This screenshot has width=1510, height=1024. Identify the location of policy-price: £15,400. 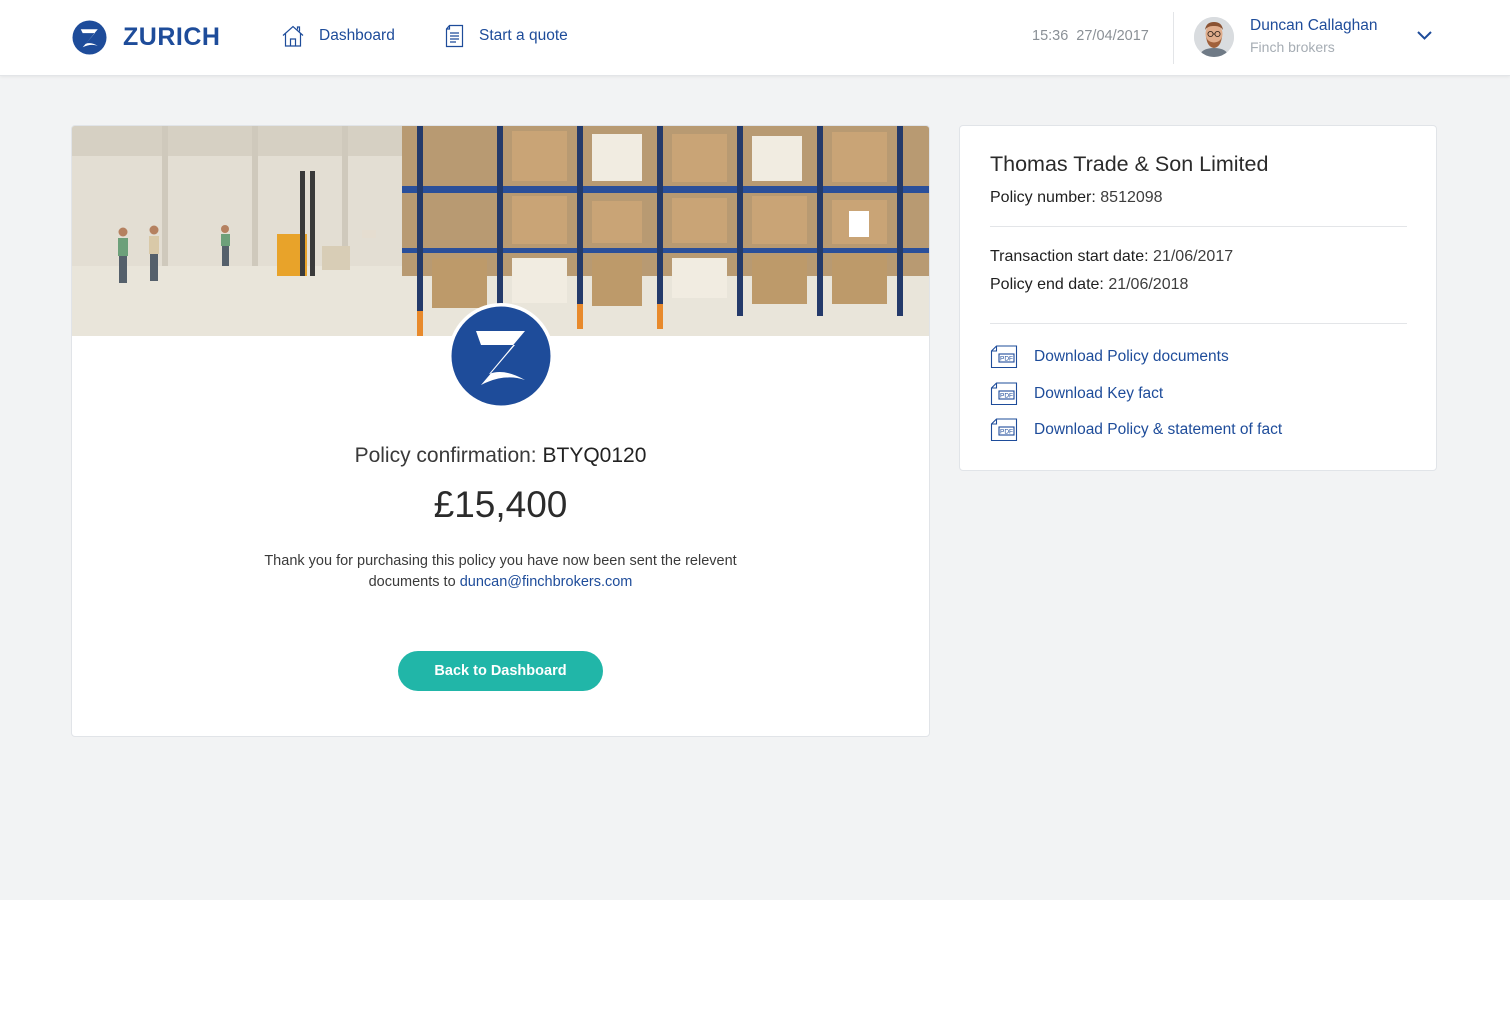
(500, 504).